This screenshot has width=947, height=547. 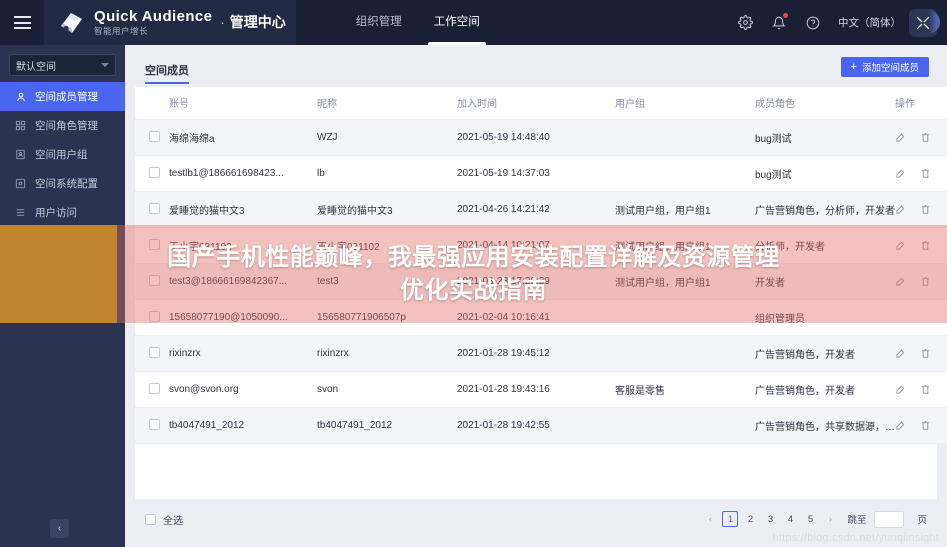 What do you see at coordinates (150, 519) in the screenshot?
I see `select-all-checkbox` at bounding box center [150, 519].